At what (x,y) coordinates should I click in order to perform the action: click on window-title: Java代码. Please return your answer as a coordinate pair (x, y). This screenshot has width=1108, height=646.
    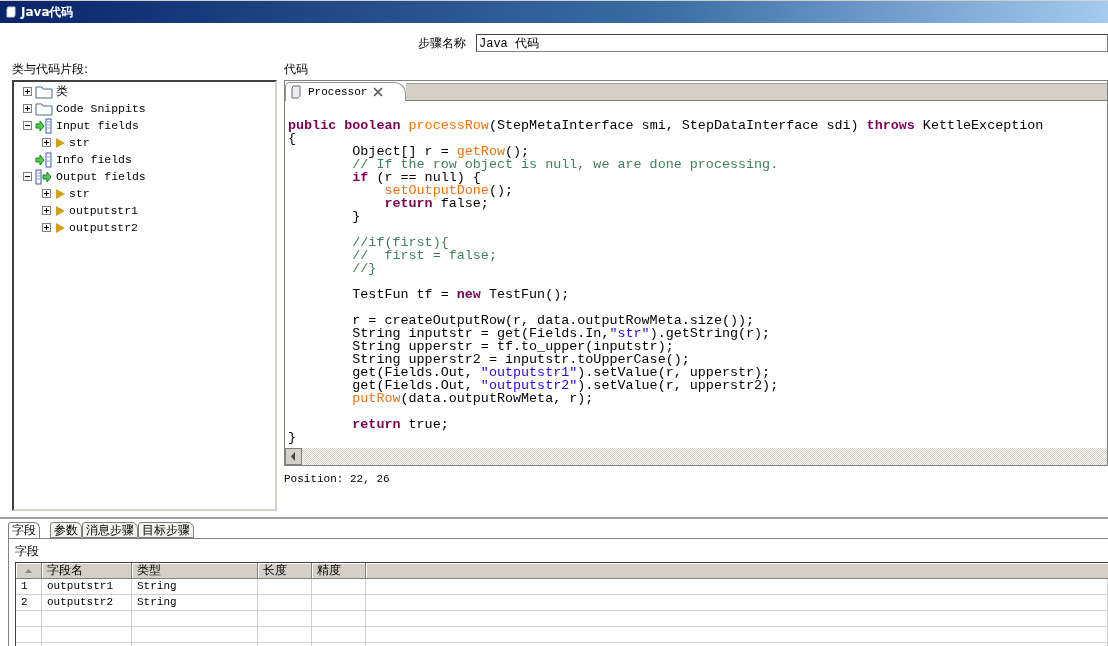
    Looking at the image, I should click on (47, 12).